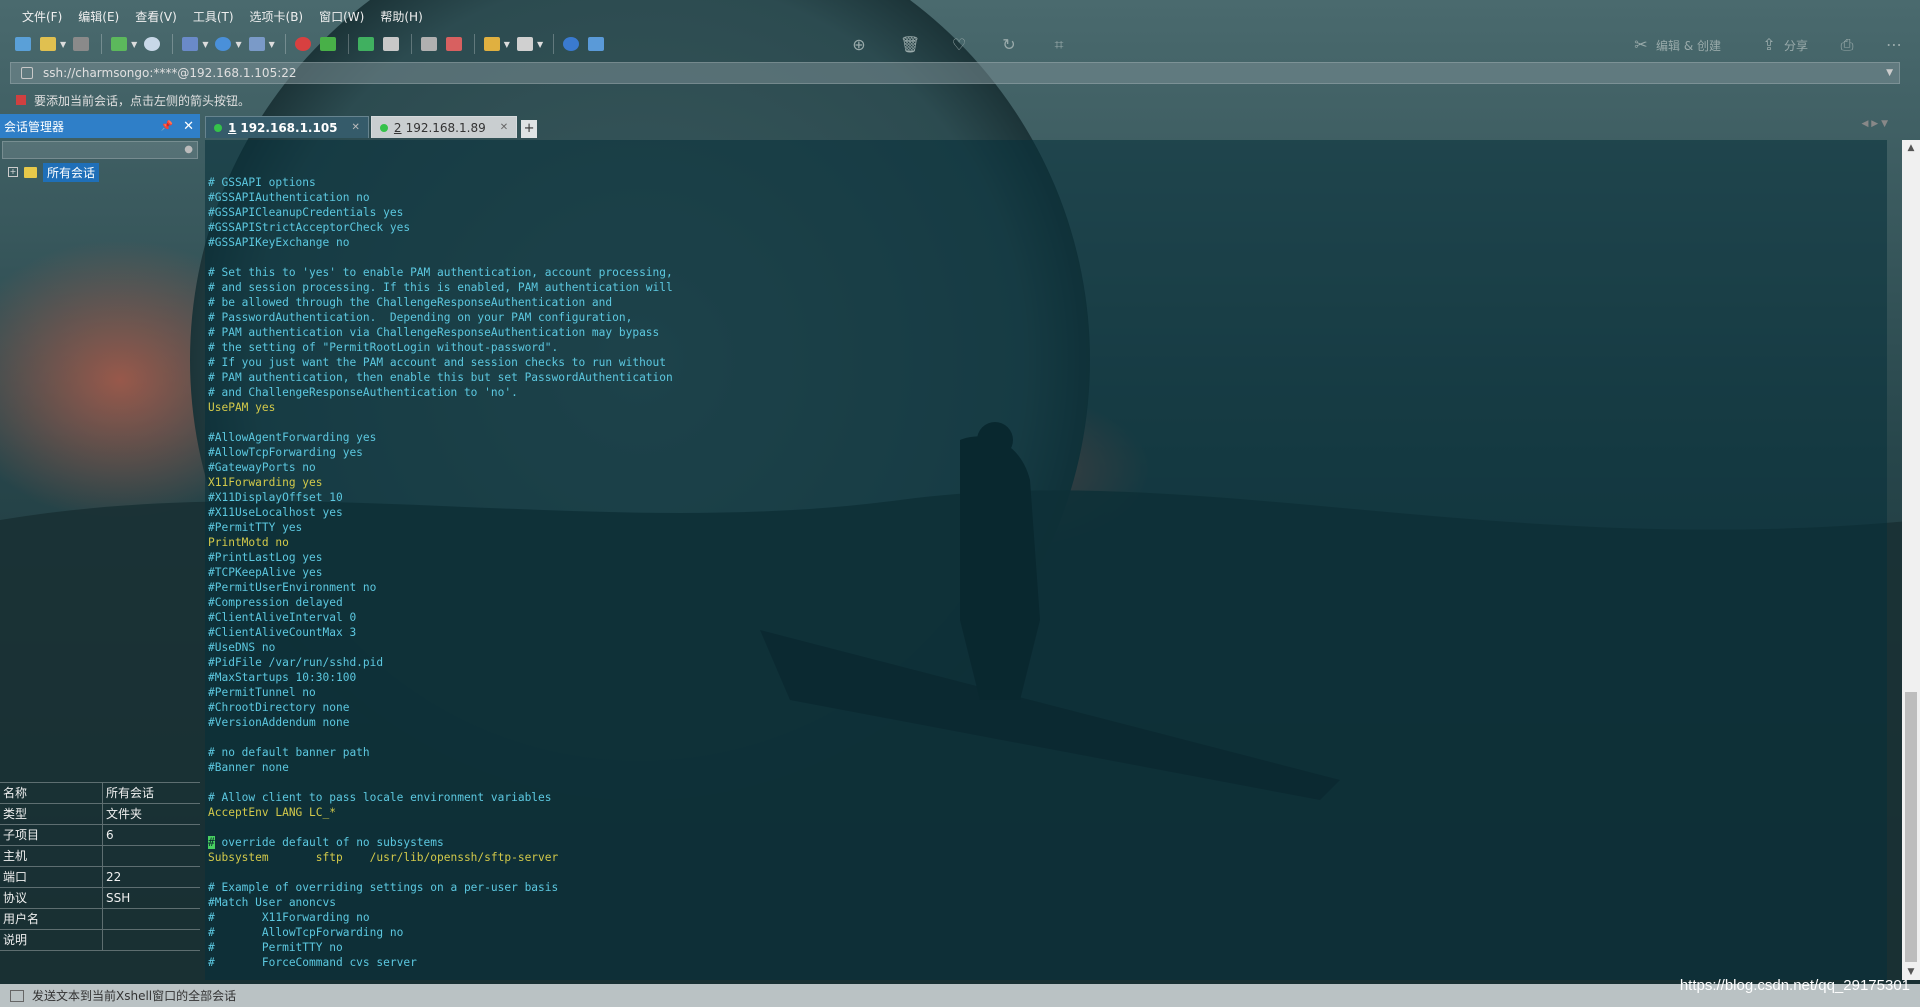  I want to click on lock-icon, so click(391, 44).